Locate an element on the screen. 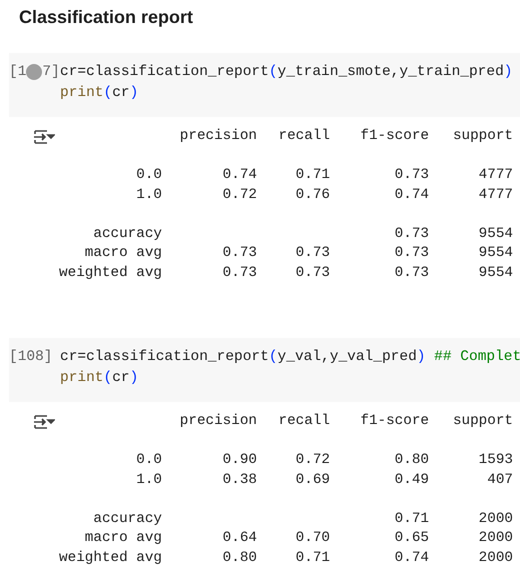  table-cell-text: 407 is located at coordinates (499, 480).